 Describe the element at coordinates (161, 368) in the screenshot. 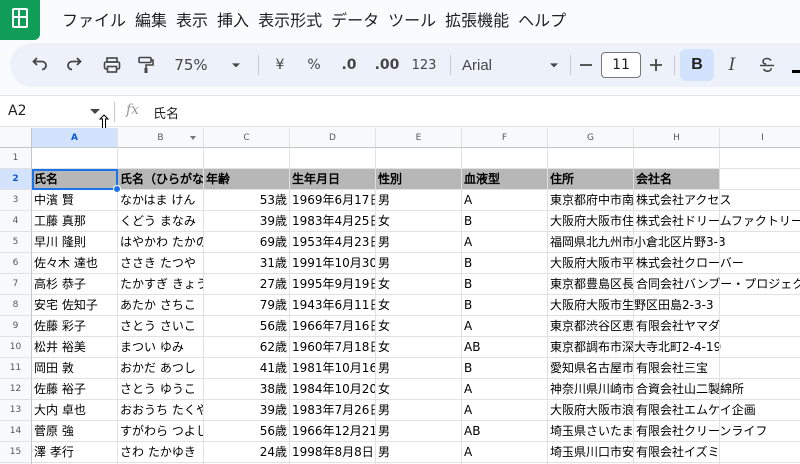

I see `table-cell: おかだ あつし` at that location.